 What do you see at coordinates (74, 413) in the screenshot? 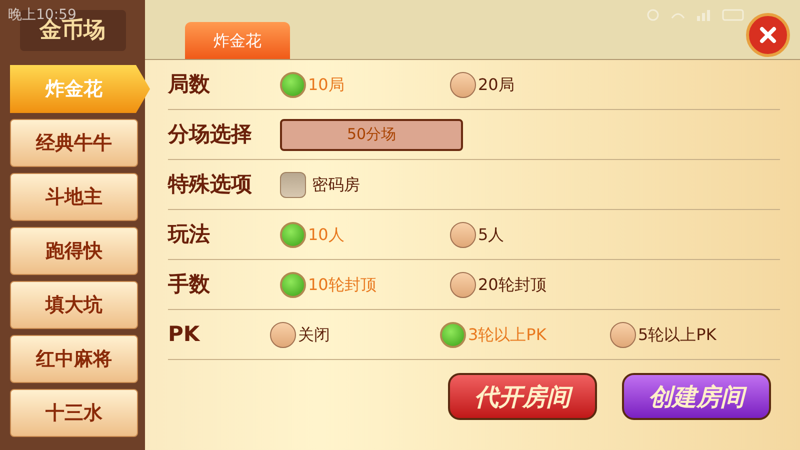
I see `game-tab: 十三水` at bounding box center [74, 413].